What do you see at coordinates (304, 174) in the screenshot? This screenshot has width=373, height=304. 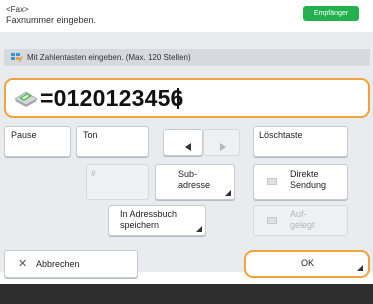 I see `direct-send-label-1: Direkte` at bounding box center [304, 174].